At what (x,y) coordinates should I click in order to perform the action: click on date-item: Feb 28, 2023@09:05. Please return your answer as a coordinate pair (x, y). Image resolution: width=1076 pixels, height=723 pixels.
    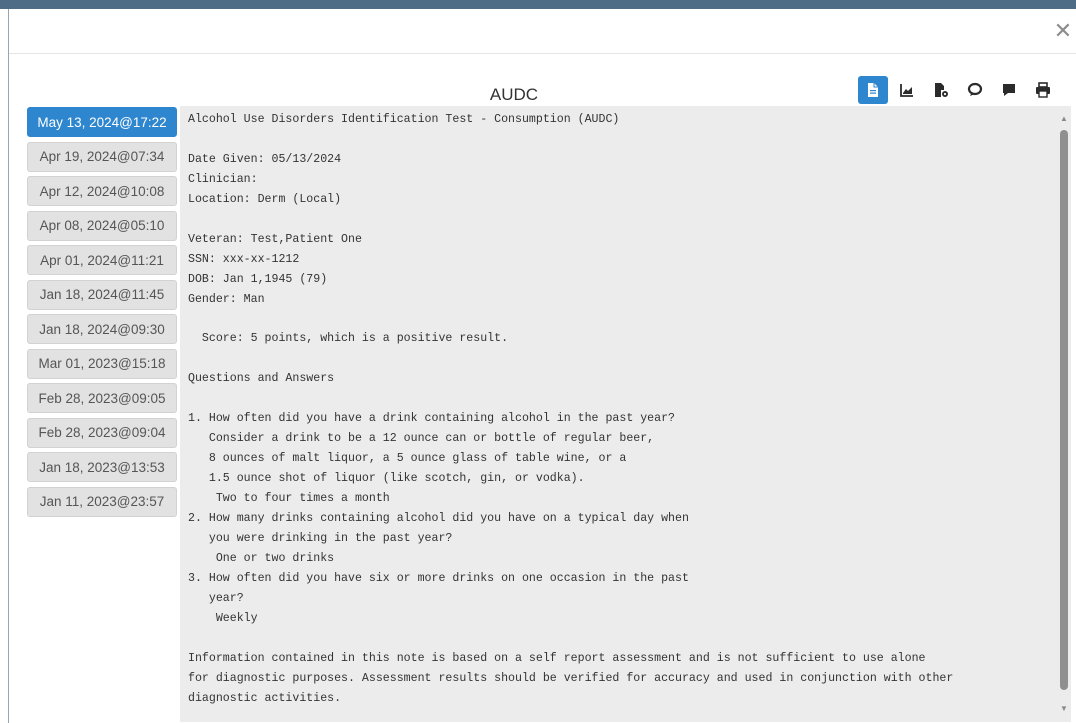
    Looking at the image, I should click on (102, 398).